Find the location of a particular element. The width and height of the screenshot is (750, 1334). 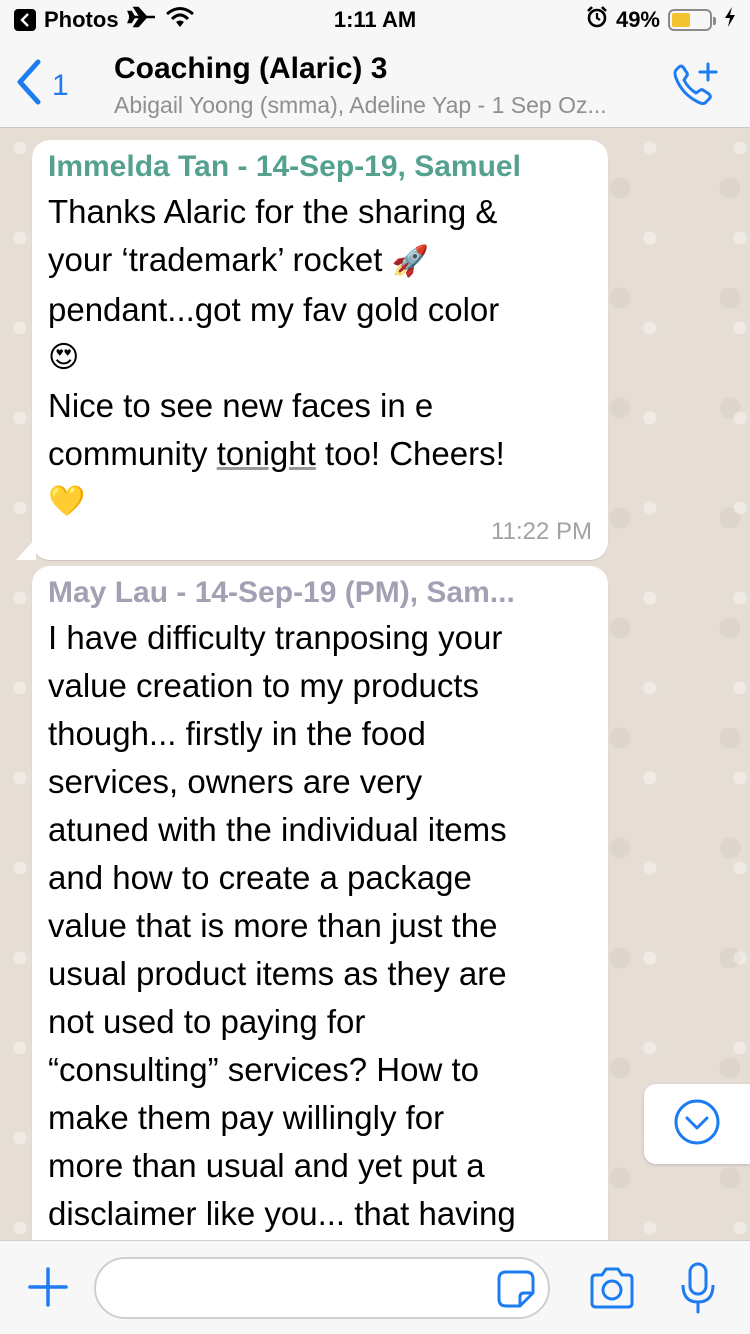

wifi-icon is located at coordinates (180, 20).